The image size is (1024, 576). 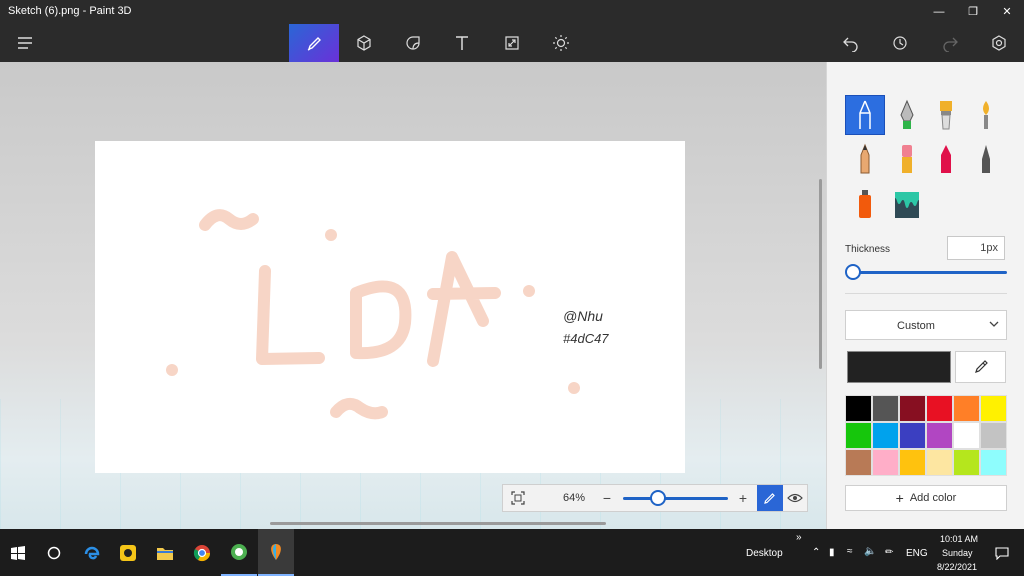 I want to click on eraser-brush, so click(x=907, y=159).